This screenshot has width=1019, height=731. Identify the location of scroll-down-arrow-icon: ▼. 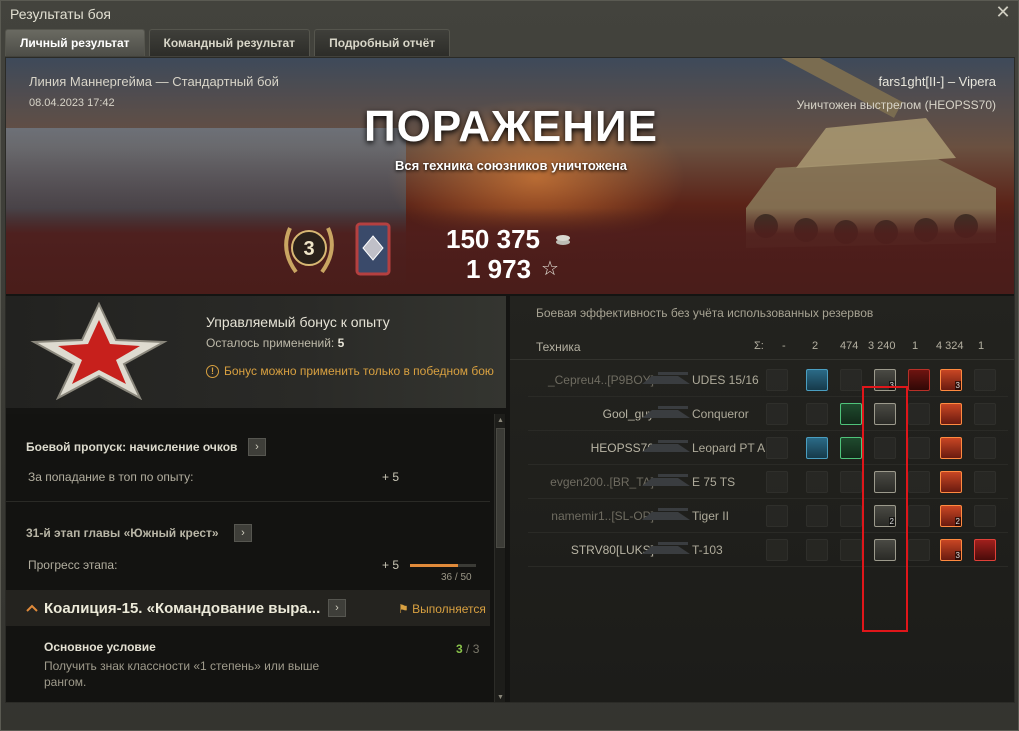
(500, 697).